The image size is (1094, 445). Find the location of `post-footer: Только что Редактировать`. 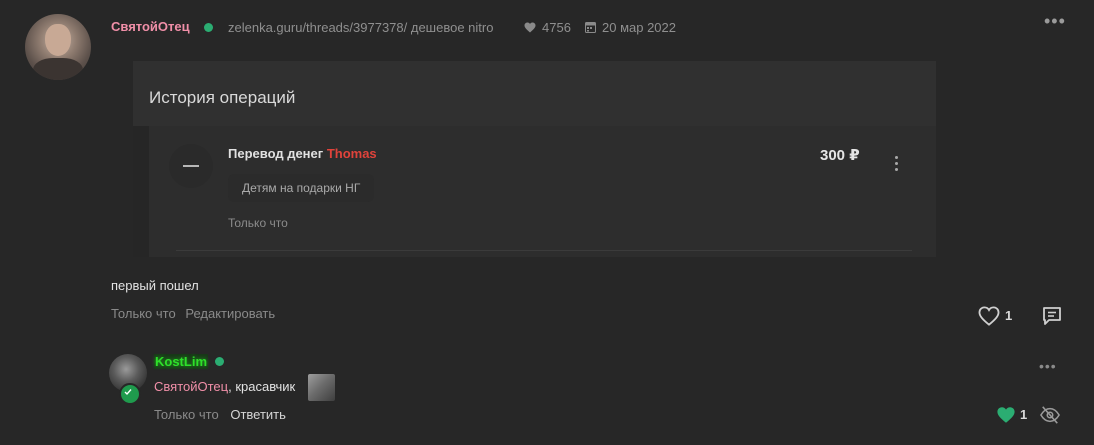

post-footer: Только что Редактировать is located at coordinates (196, 313).